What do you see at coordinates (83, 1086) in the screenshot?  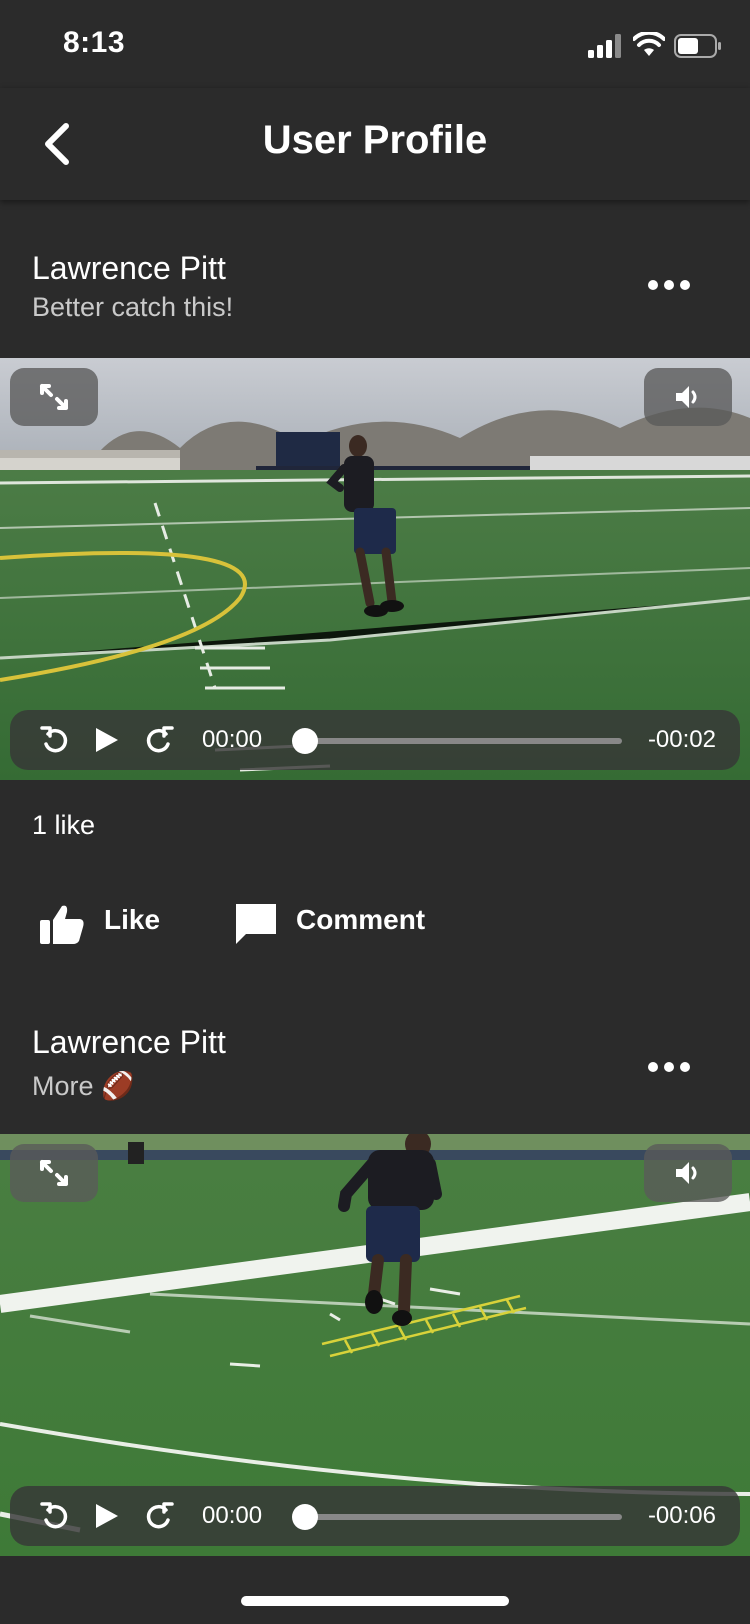 I see `post-caption: More 🏈` at bounding box center [83, 1086].